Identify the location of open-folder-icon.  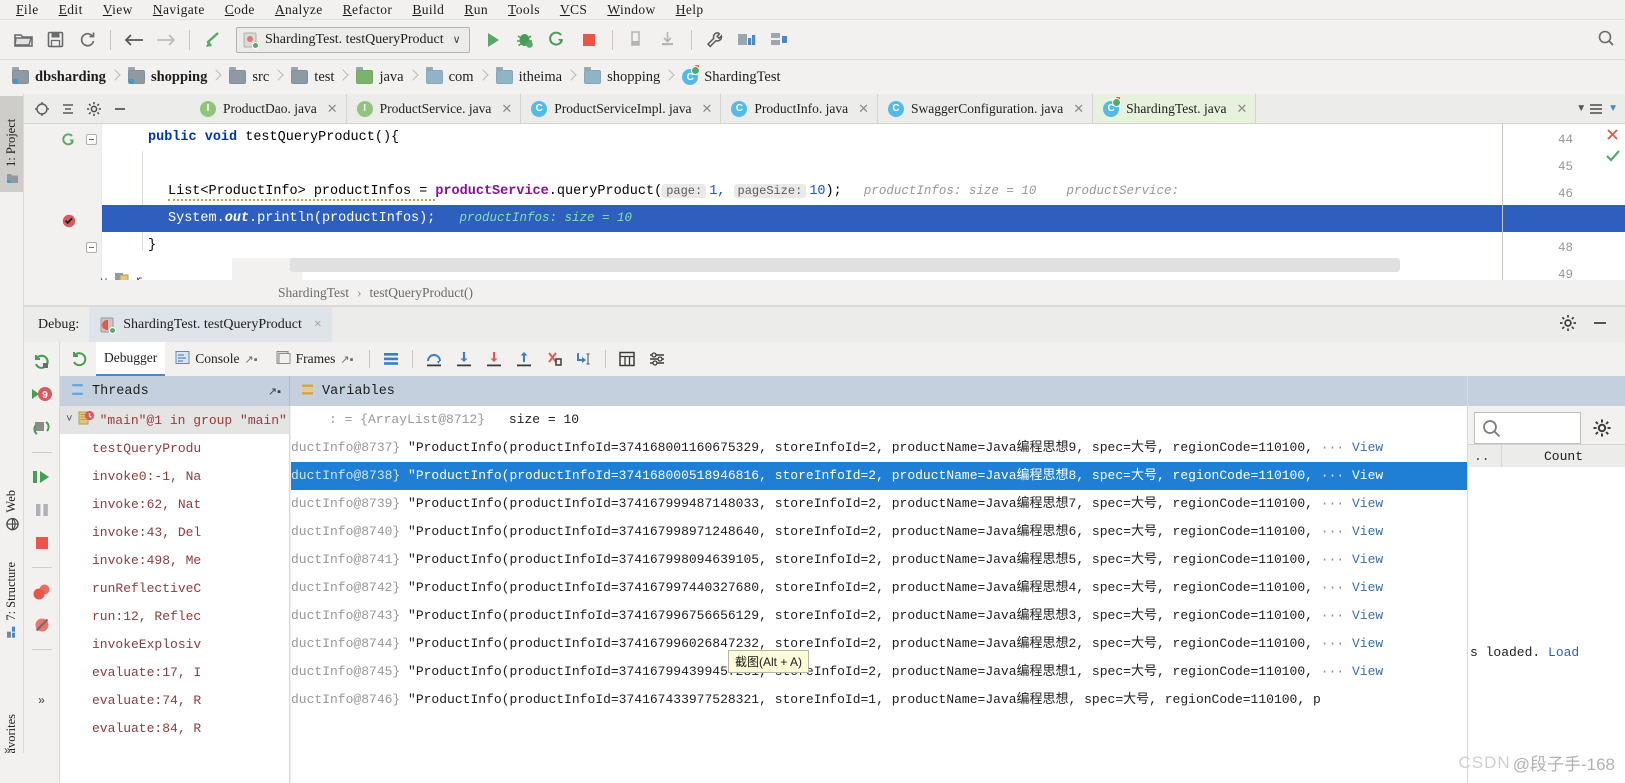
(23, 40).